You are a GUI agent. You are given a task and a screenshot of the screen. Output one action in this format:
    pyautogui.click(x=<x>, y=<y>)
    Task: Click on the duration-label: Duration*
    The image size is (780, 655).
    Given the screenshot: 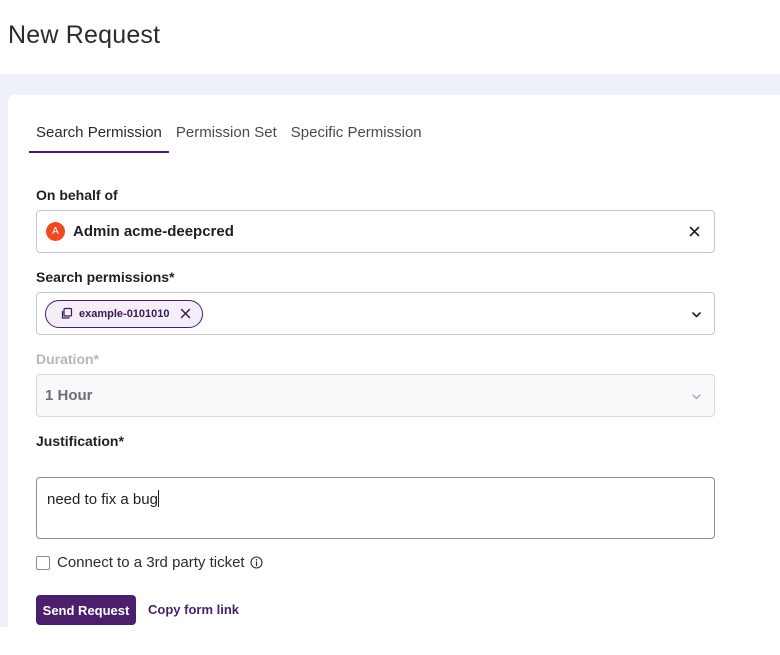 What is the action you would take?
    pyautogui.click(x=67, y=359)
    